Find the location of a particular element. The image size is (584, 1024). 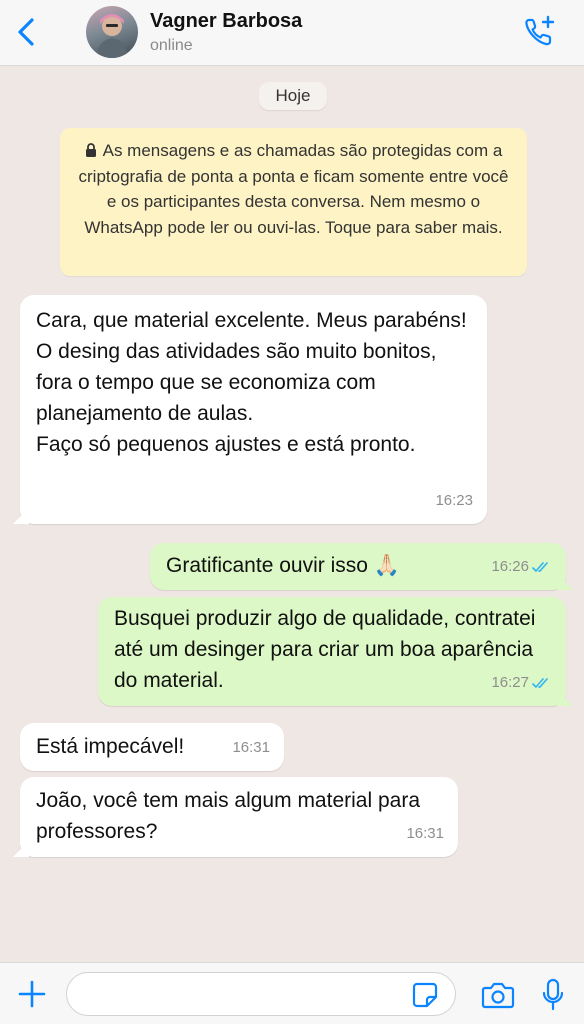

message-meta: 16:23 is located at coordinates (454, 500).